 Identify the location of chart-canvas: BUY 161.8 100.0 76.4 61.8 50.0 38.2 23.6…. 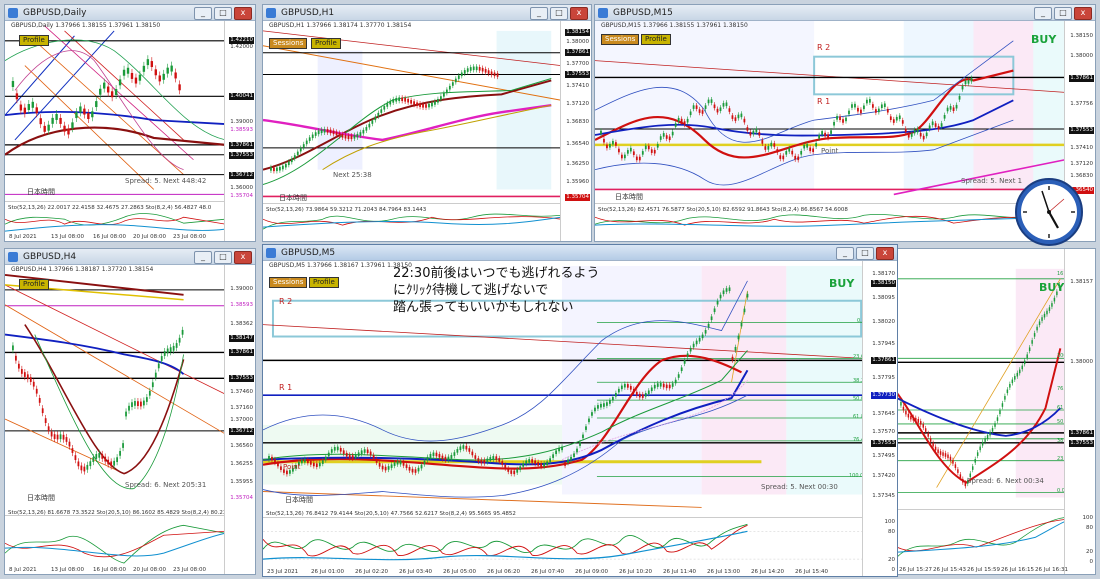
(996, 411).